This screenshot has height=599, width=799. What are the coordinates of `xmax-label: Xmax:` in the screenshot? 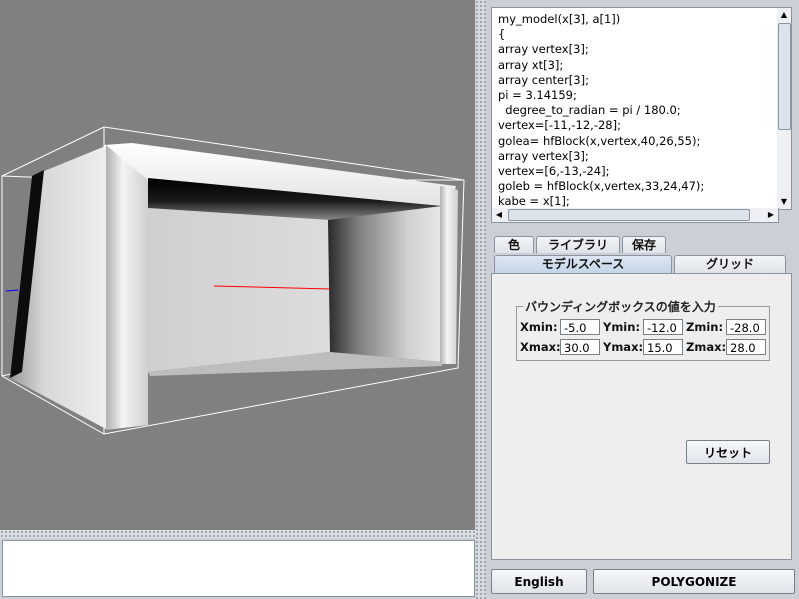 It's located at (540, 347).